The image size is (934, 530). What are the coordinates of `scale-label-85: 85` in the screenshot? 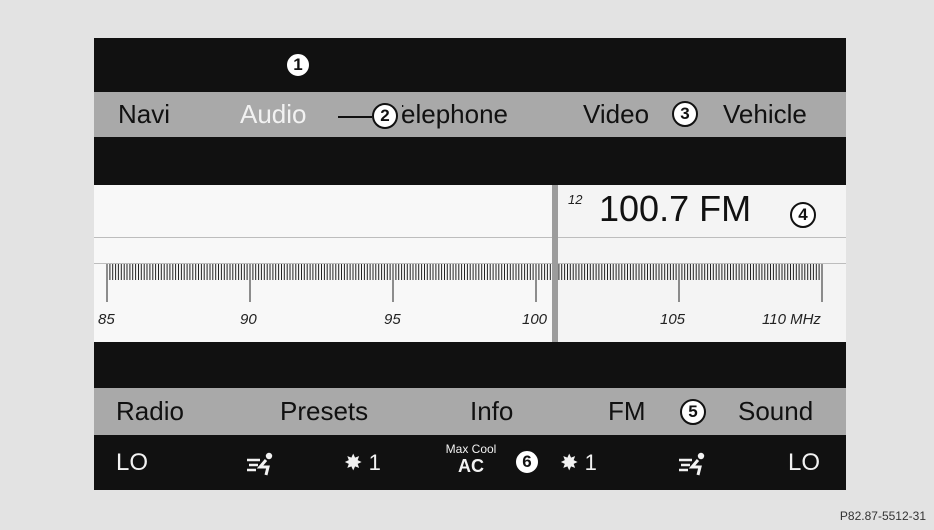 It's located at (106, 319).